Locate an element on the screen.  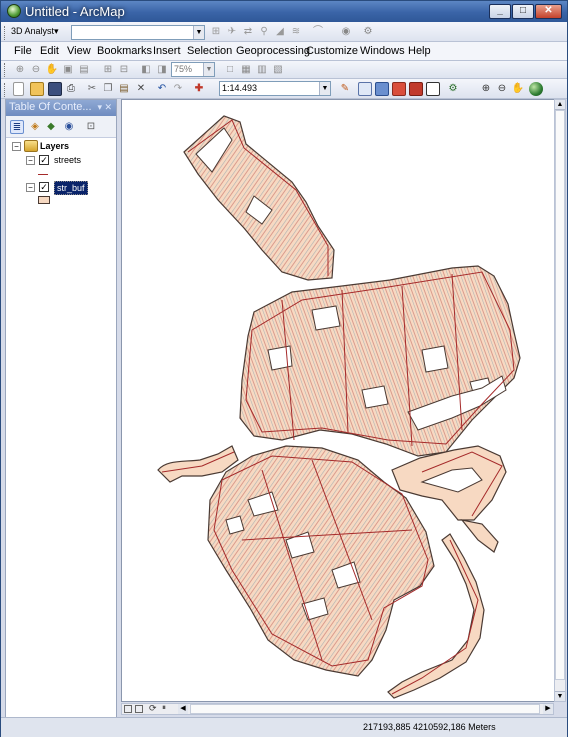
redo-icon: ↷ is located at coordinates (178, 89).